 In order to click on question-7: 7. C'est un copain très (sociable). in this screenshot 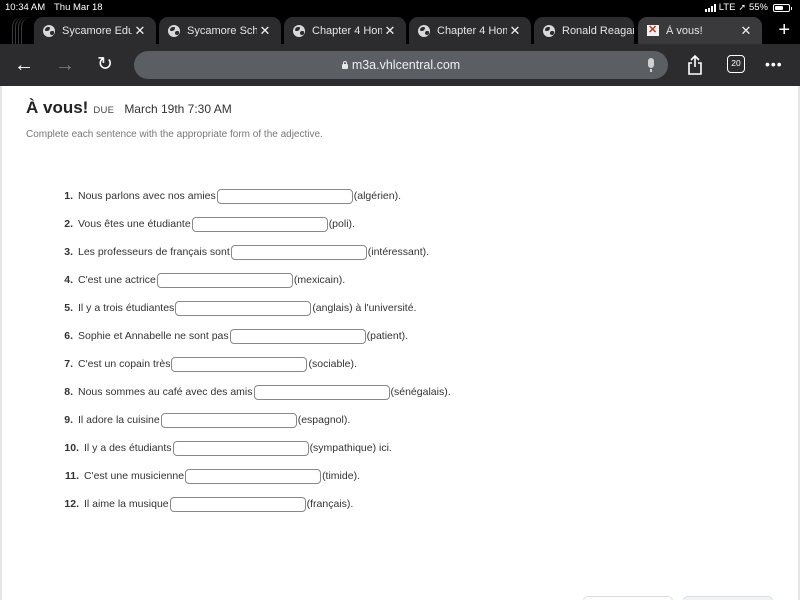, I will do `click(179, 364)`.